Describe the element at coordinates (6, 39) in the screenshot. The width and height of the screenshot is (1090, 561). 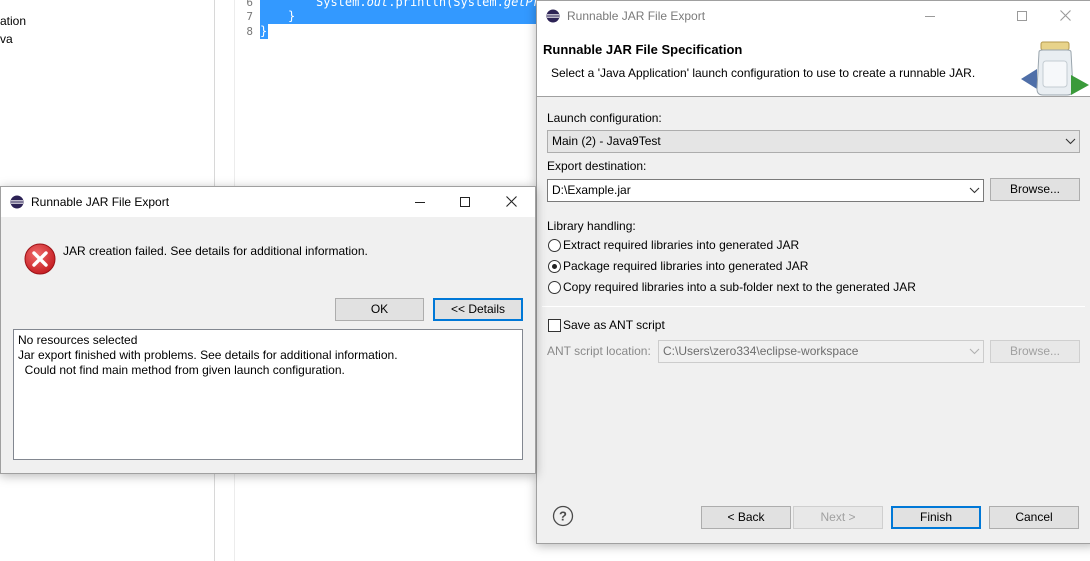
I see `explorer-tree-item: va` at that location.